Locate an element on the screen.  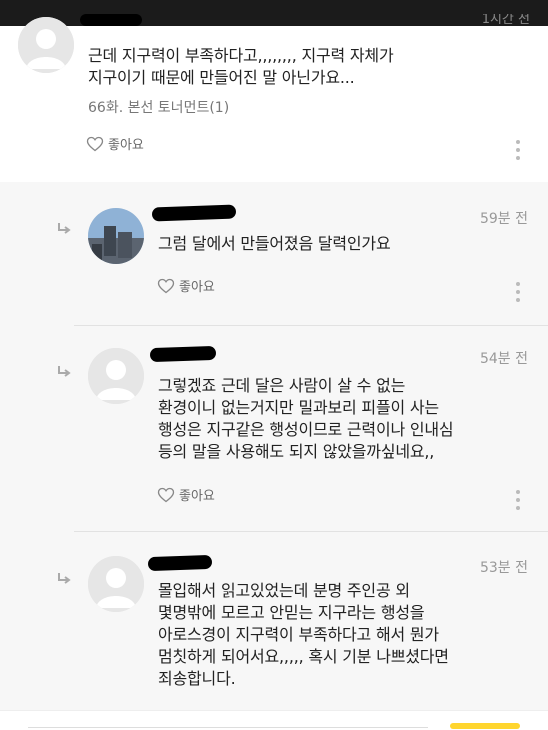
bottom-bar is located at coordinates (274, 720).